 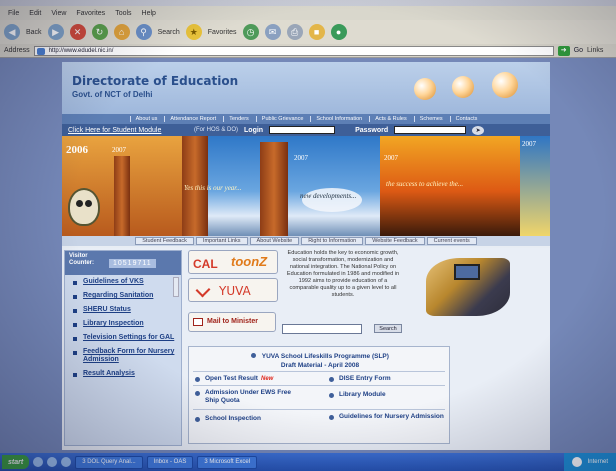 What do you see at coordinates (58, 13) in the screenshot?
I see `menu-view: View` at bounding box center [58, 13].